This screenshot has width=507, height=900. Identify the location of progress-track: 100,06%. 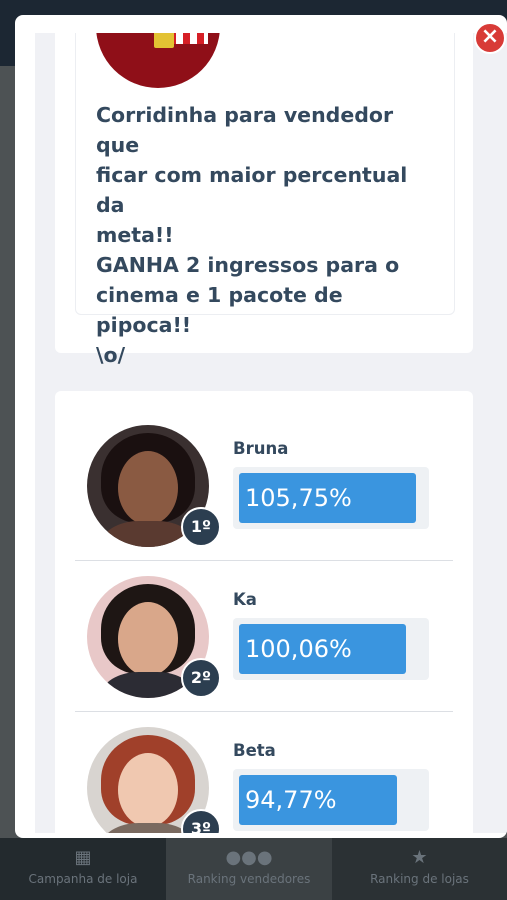
(331, 649).